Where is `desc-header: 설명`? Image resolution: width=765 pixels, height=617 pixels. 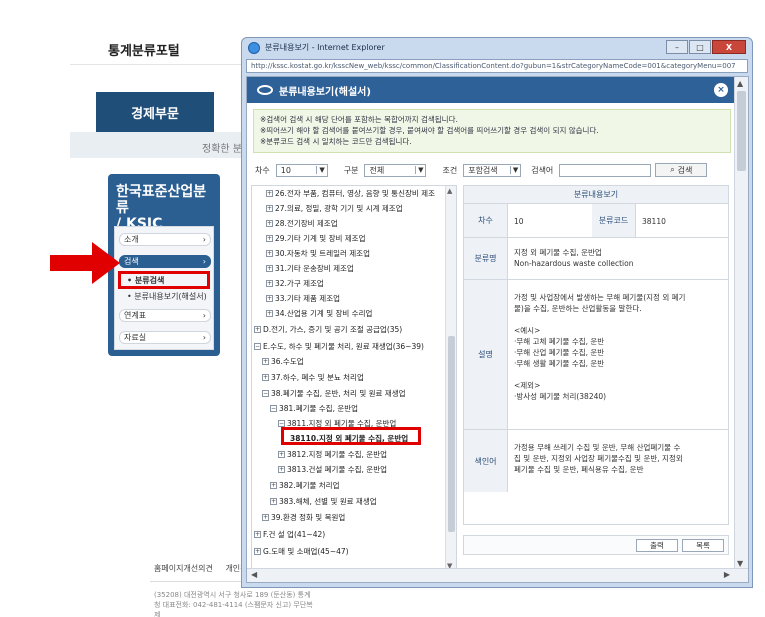
desc-header: 설명 is located at coordinates (486, 354).